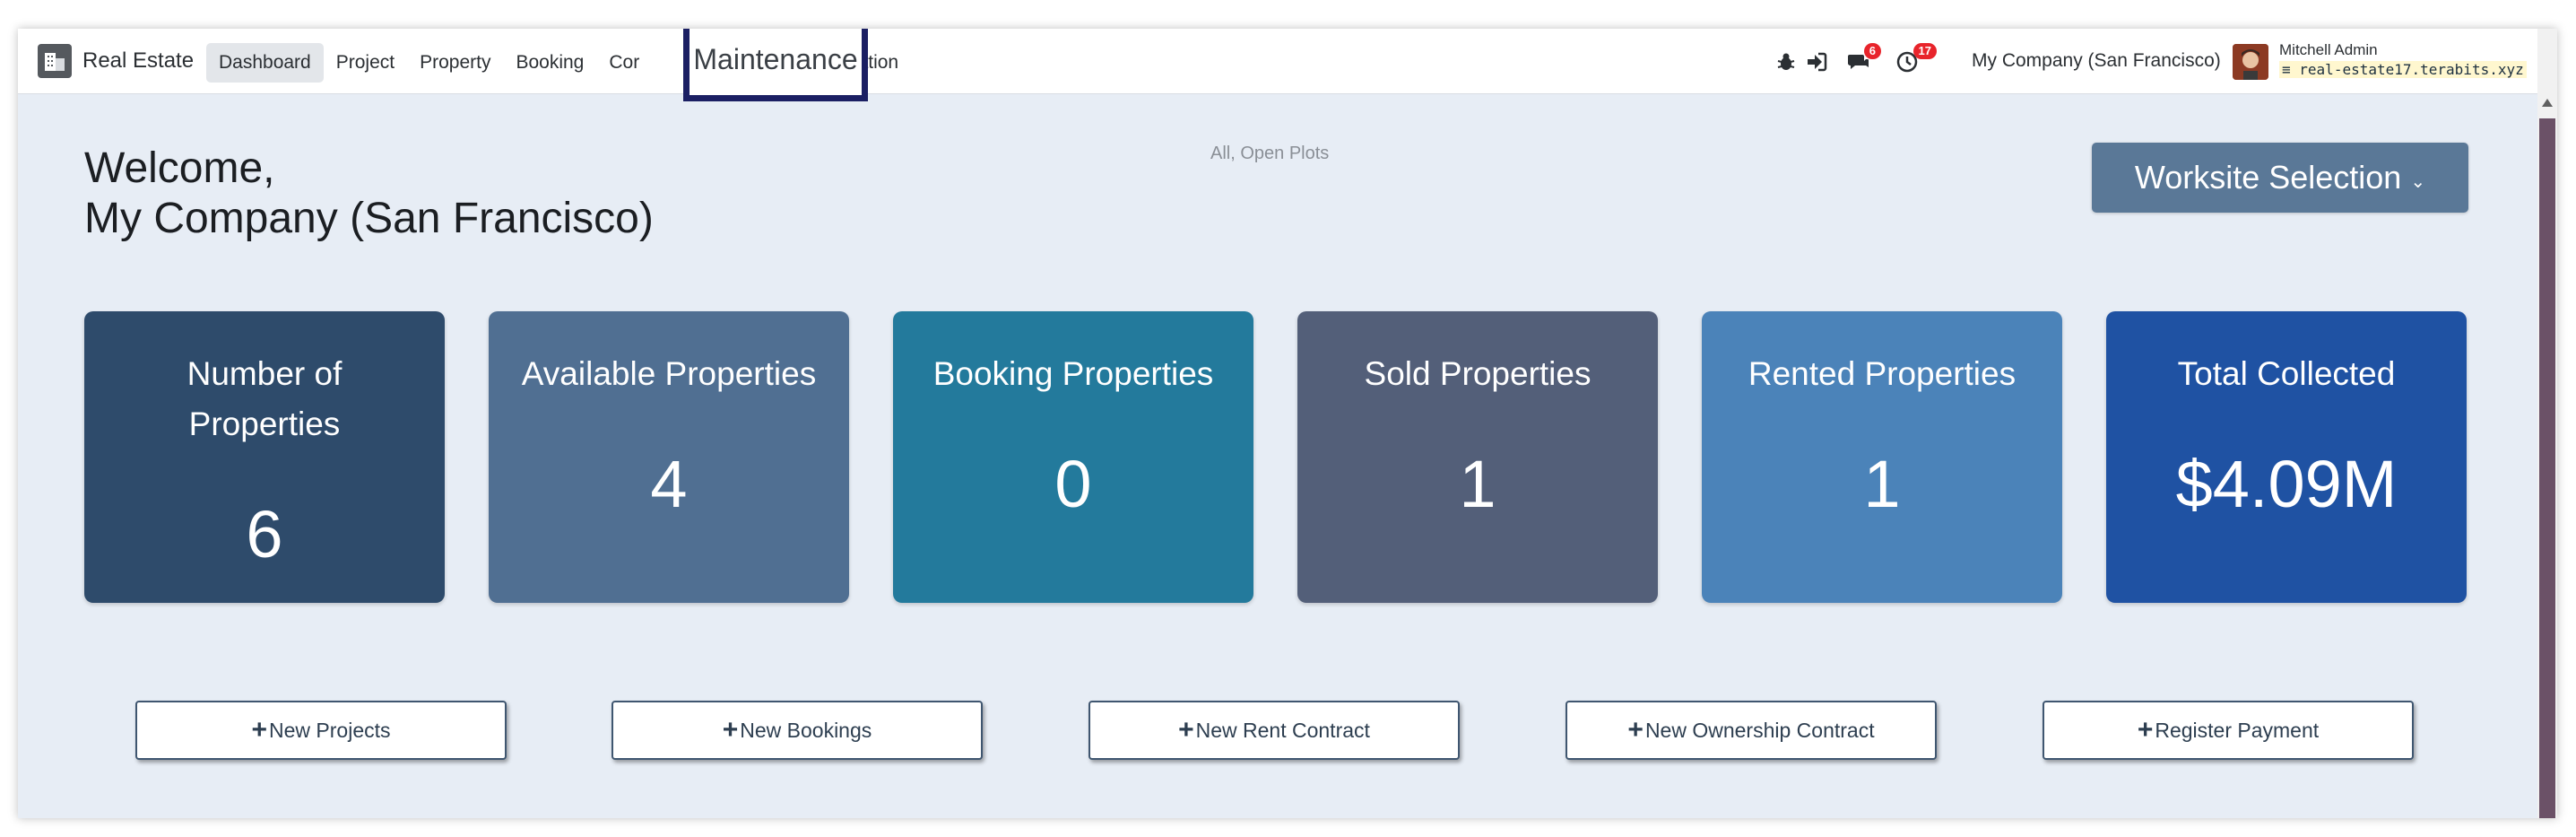  I want to click on card-booking-properties: Booking Properties 0, so click(1073, 457).